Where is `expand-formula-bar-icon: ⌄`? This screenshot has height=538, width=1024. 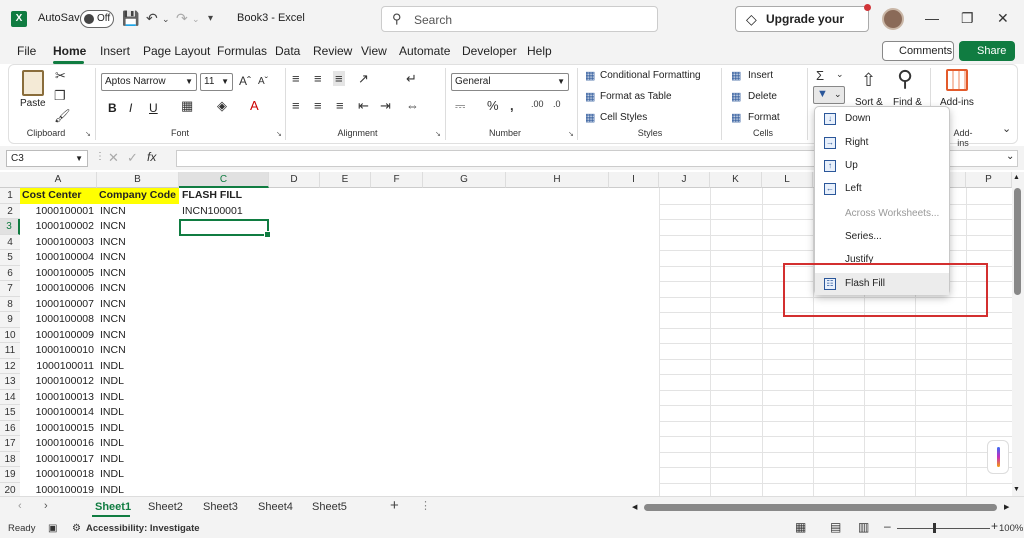 expand-formula-bar-icon: ⌄ is located at coordinates (1010, 156).